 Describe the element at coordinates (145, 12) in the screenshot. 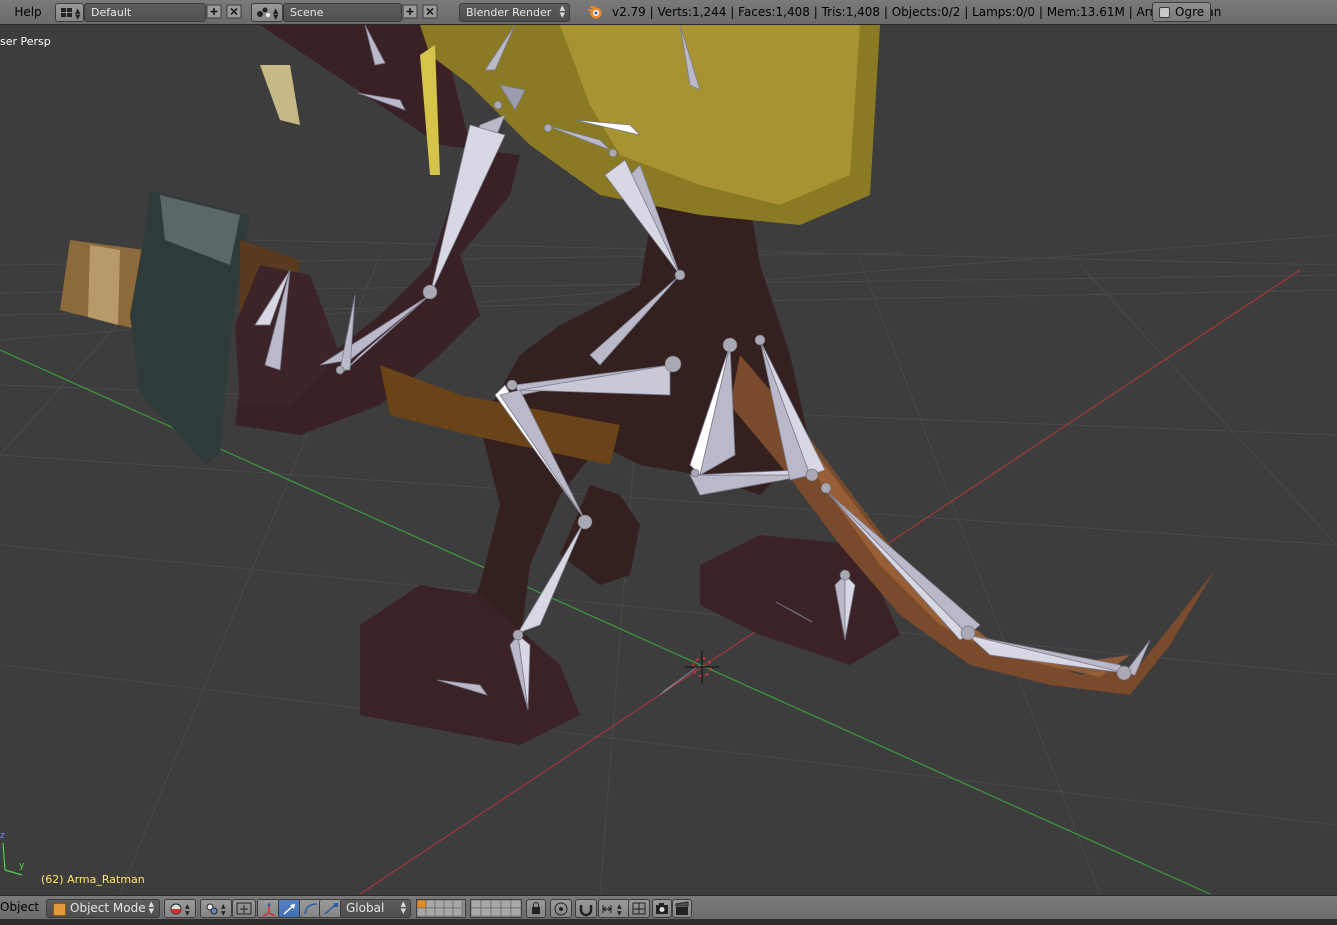

I see `screen-layout-field: Default` at that location.